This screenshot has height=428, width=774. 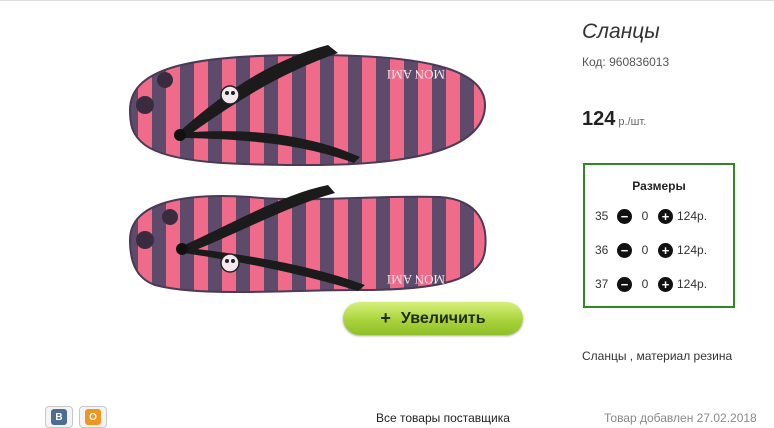 I want to click on price-unit: р./шт., so click(x=632, y=122).